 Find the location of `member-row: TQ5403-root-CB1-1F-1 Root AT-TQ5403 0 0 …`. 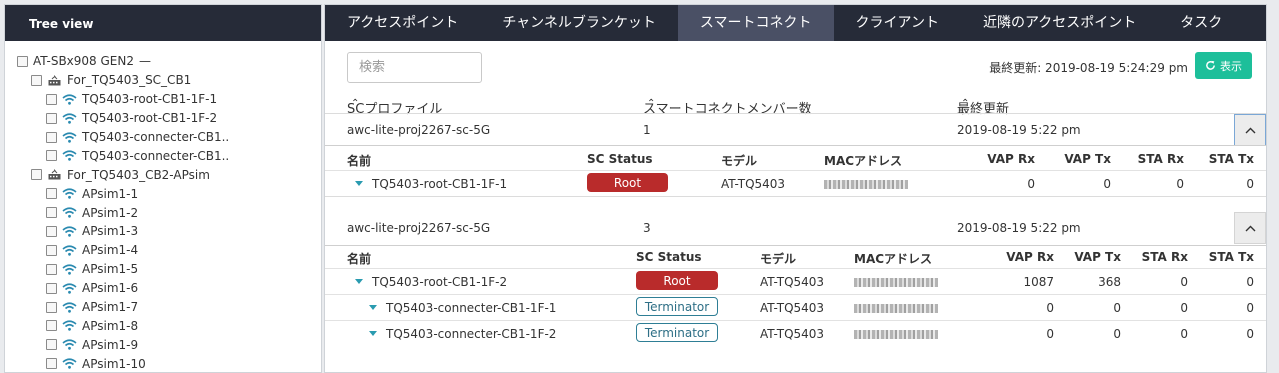

member-row: TQ5403-root-CB1-1F-1 Root AT-TQ5403 0 0 … is located at coordinates (795, 183).